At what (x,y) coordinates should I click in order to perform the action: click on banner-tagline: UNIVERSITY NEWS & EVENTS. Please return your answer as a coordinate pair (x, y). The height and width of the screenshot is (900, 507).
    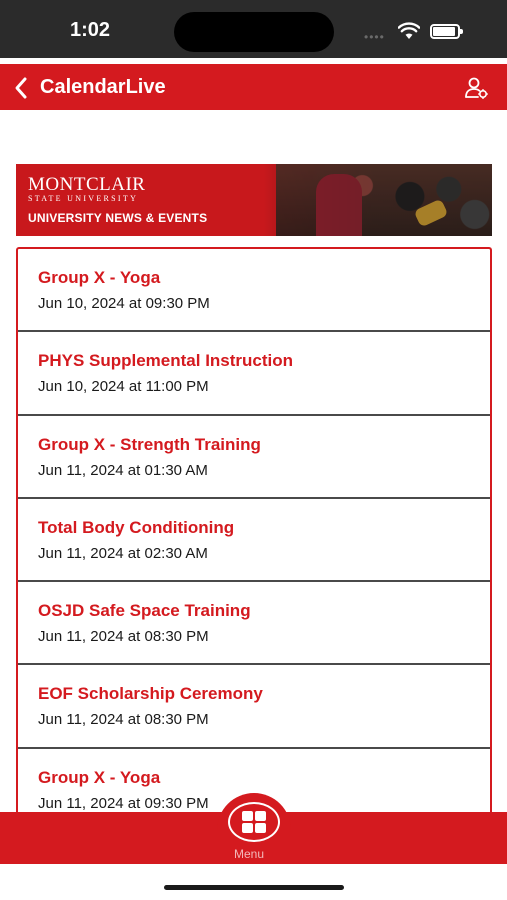
    Looking at the image, I should click on (118, 218).